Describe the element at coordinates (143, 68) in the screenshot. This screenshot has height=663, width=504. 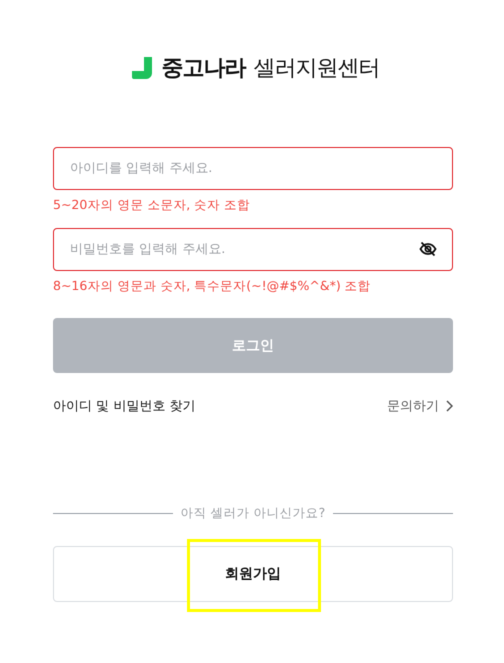
I see `logo-icon` at that location.